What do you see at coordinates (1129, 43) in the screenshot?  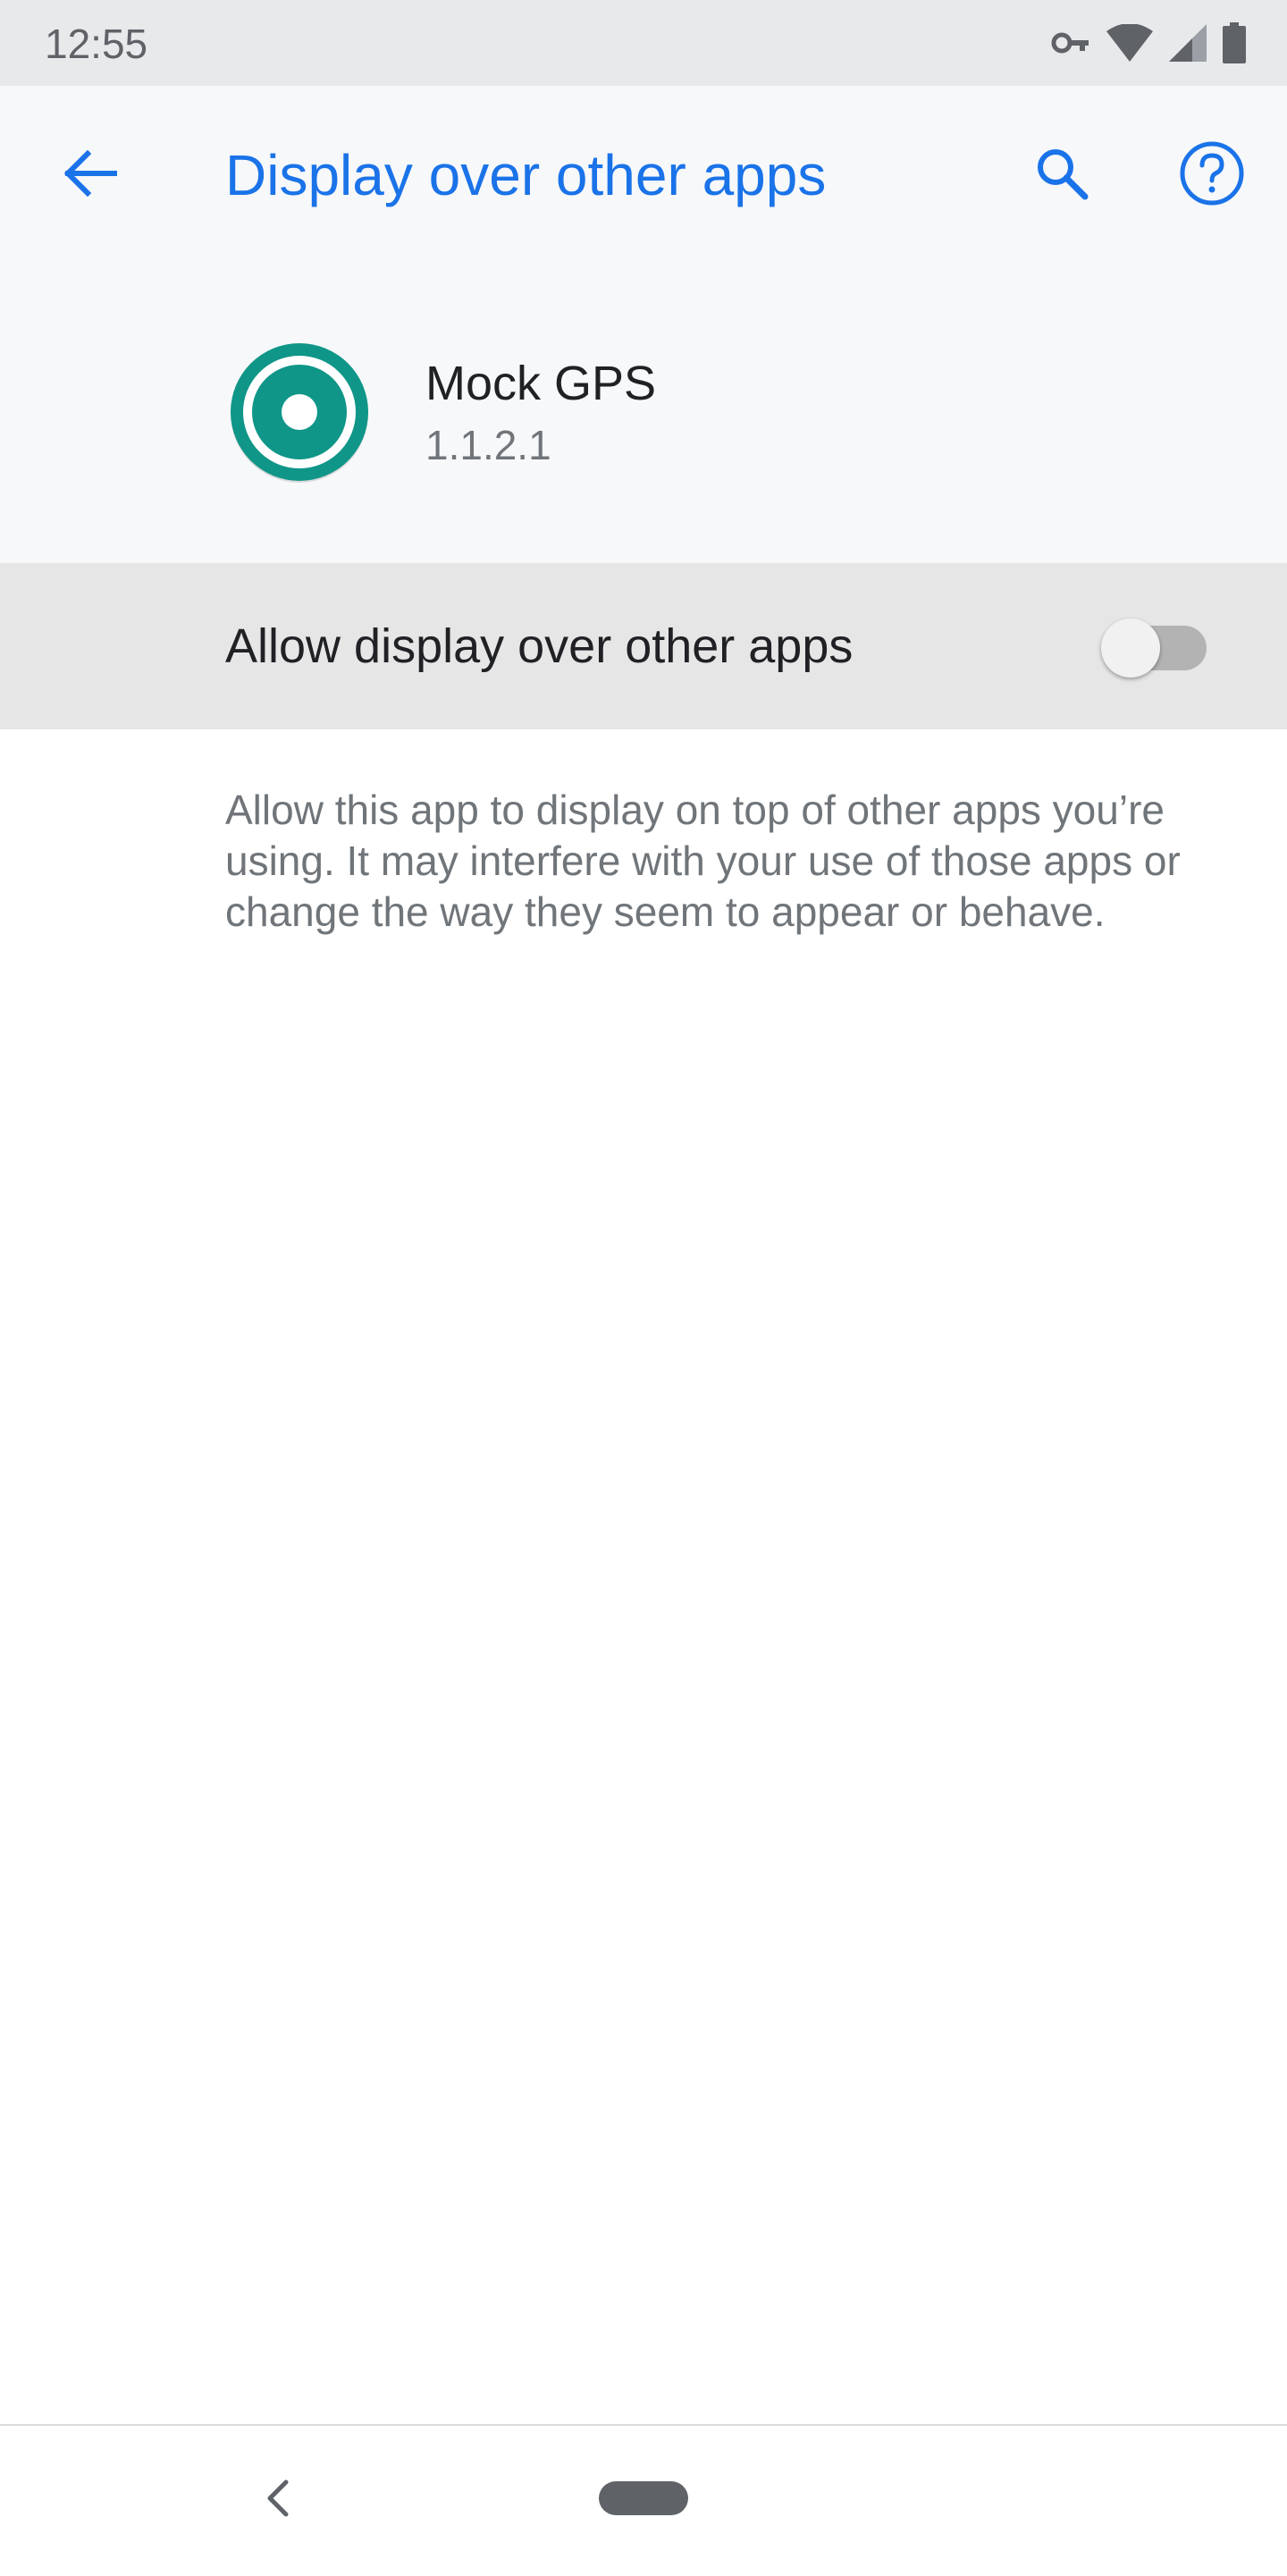 I see `wifi-icon` at bounding box center [1129, 43].